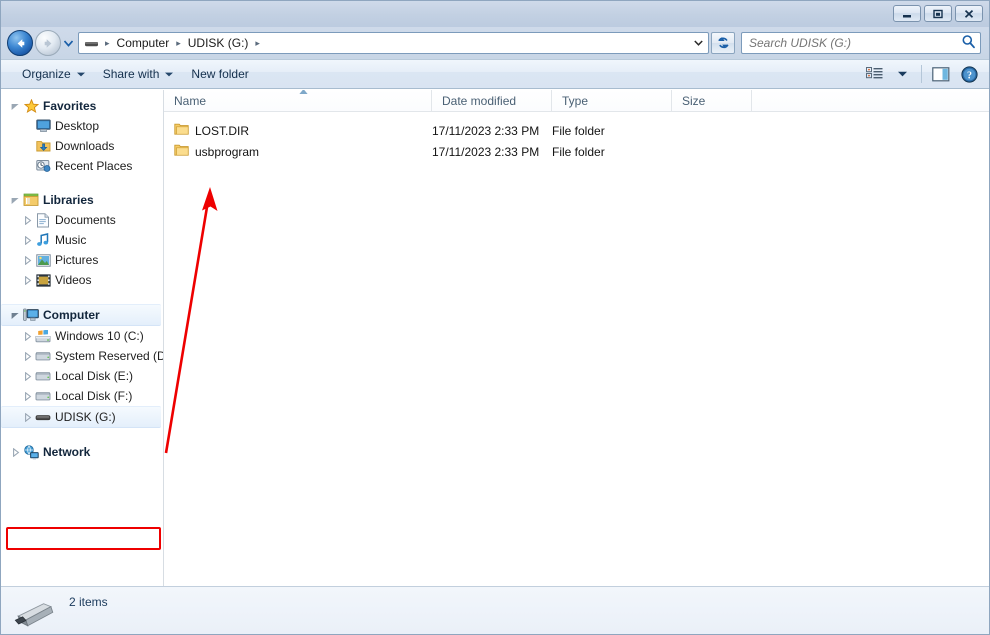 This screenshot has height=635, width=990. What do you see at coordinates (190, 100) in the screenshot?
I see `column-label: Name` at bounding box center [190, 100].